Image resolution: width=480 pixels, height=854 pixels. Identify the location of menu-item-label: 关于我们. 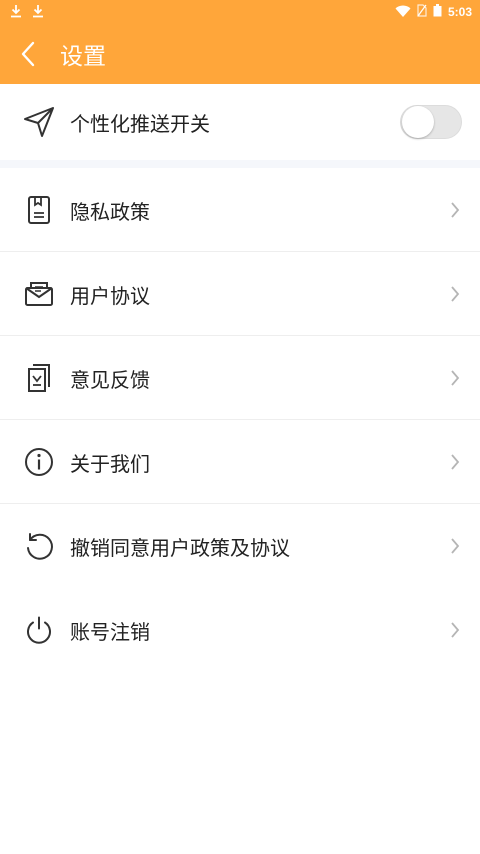
(110, 463).